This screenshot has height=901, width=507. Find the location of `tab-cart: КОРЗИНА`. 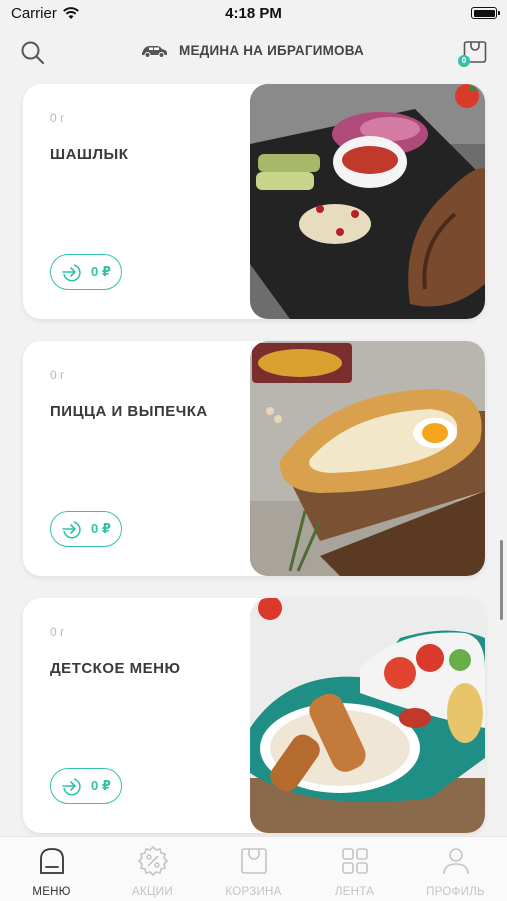

tab-cart: КОРЗИНА is located at coordinates (253, 869).